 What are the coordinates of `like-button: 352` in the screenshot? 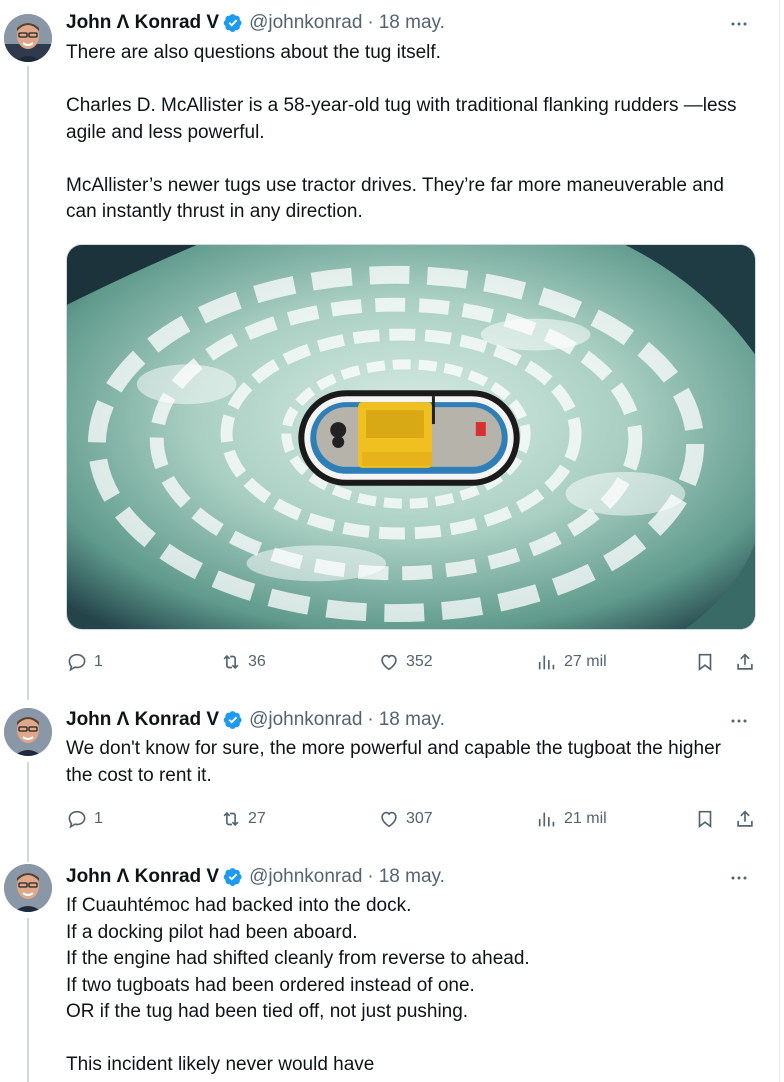 It's located at (405, 662).